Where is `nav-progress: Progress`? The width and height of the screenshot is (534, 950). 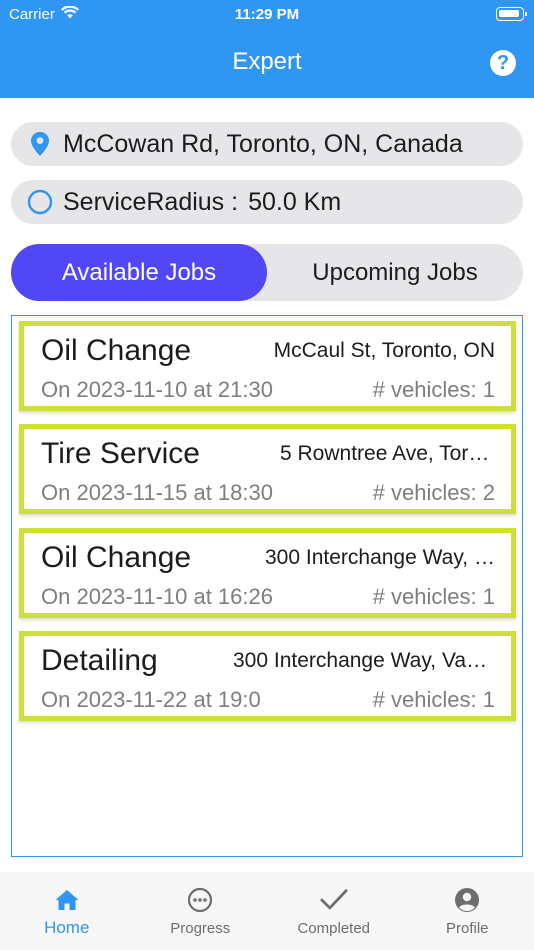 nav-progress: Progress is located at coordinates (201, 911).